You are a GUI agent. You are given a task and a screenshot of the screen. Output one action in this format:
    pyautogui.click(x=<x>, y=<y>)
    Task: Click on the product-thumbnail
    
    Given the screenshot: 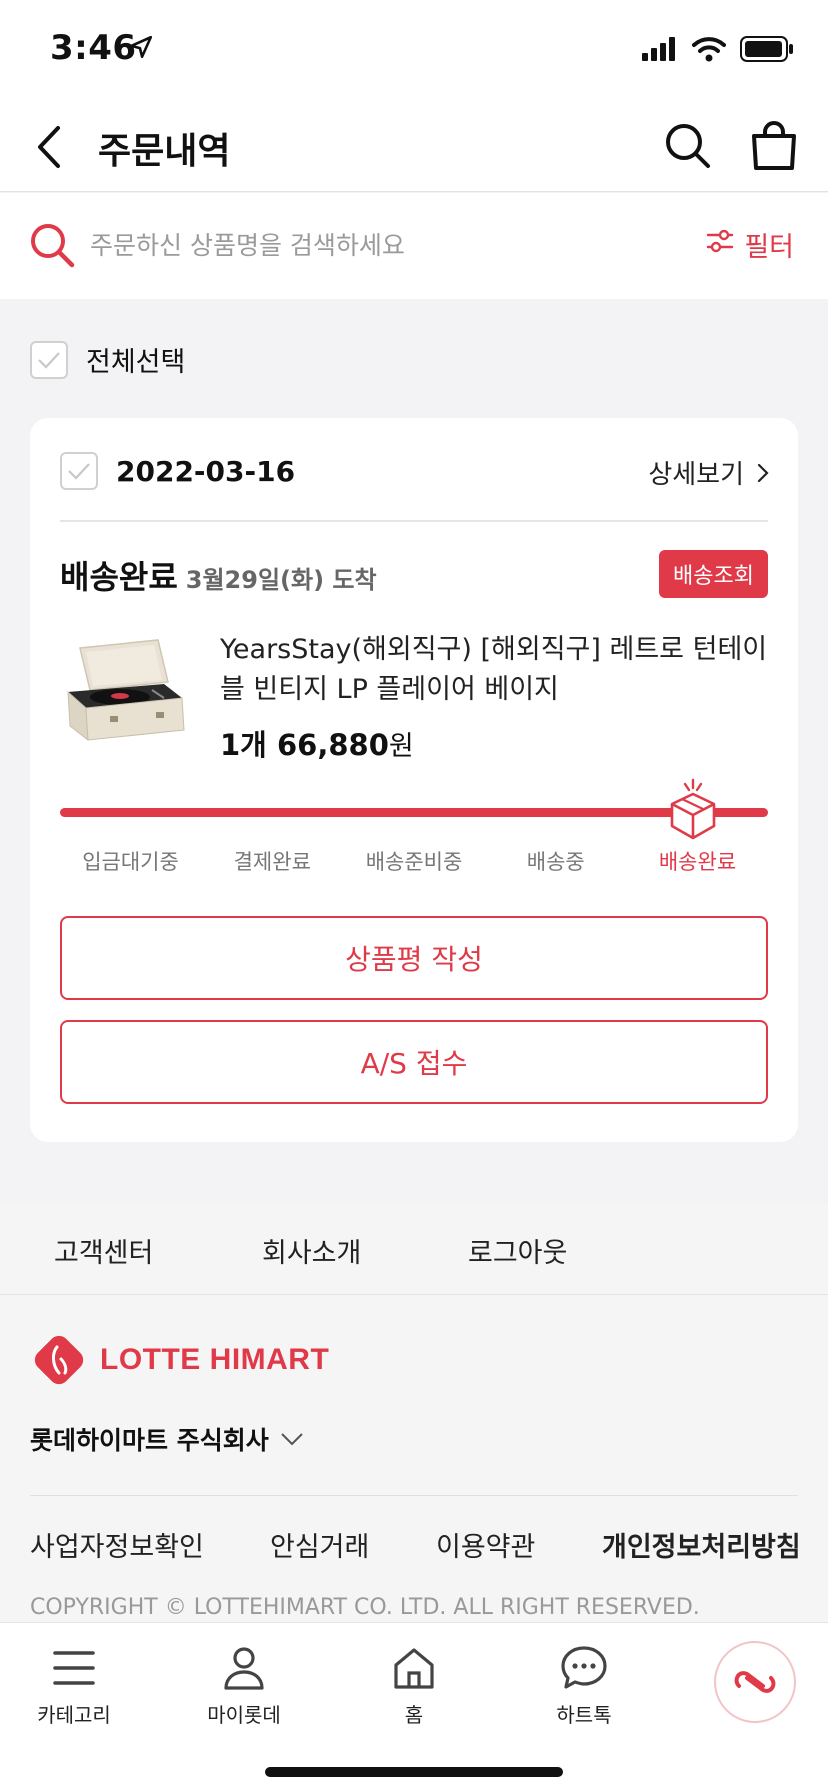 What is the action you would take?
    pyautogui.click(x=125, y=696)
    